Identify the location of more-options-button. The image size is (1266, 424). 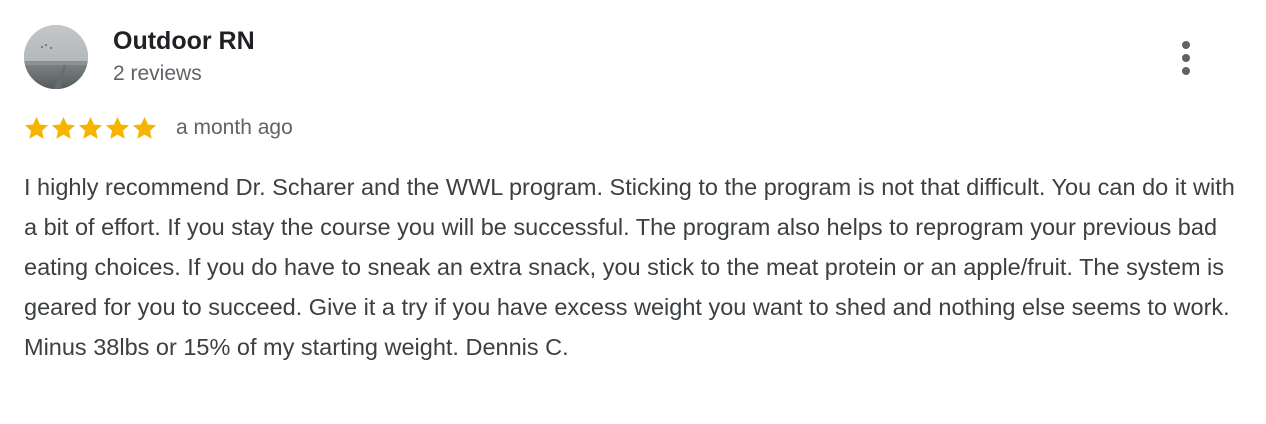
(1186, 58).